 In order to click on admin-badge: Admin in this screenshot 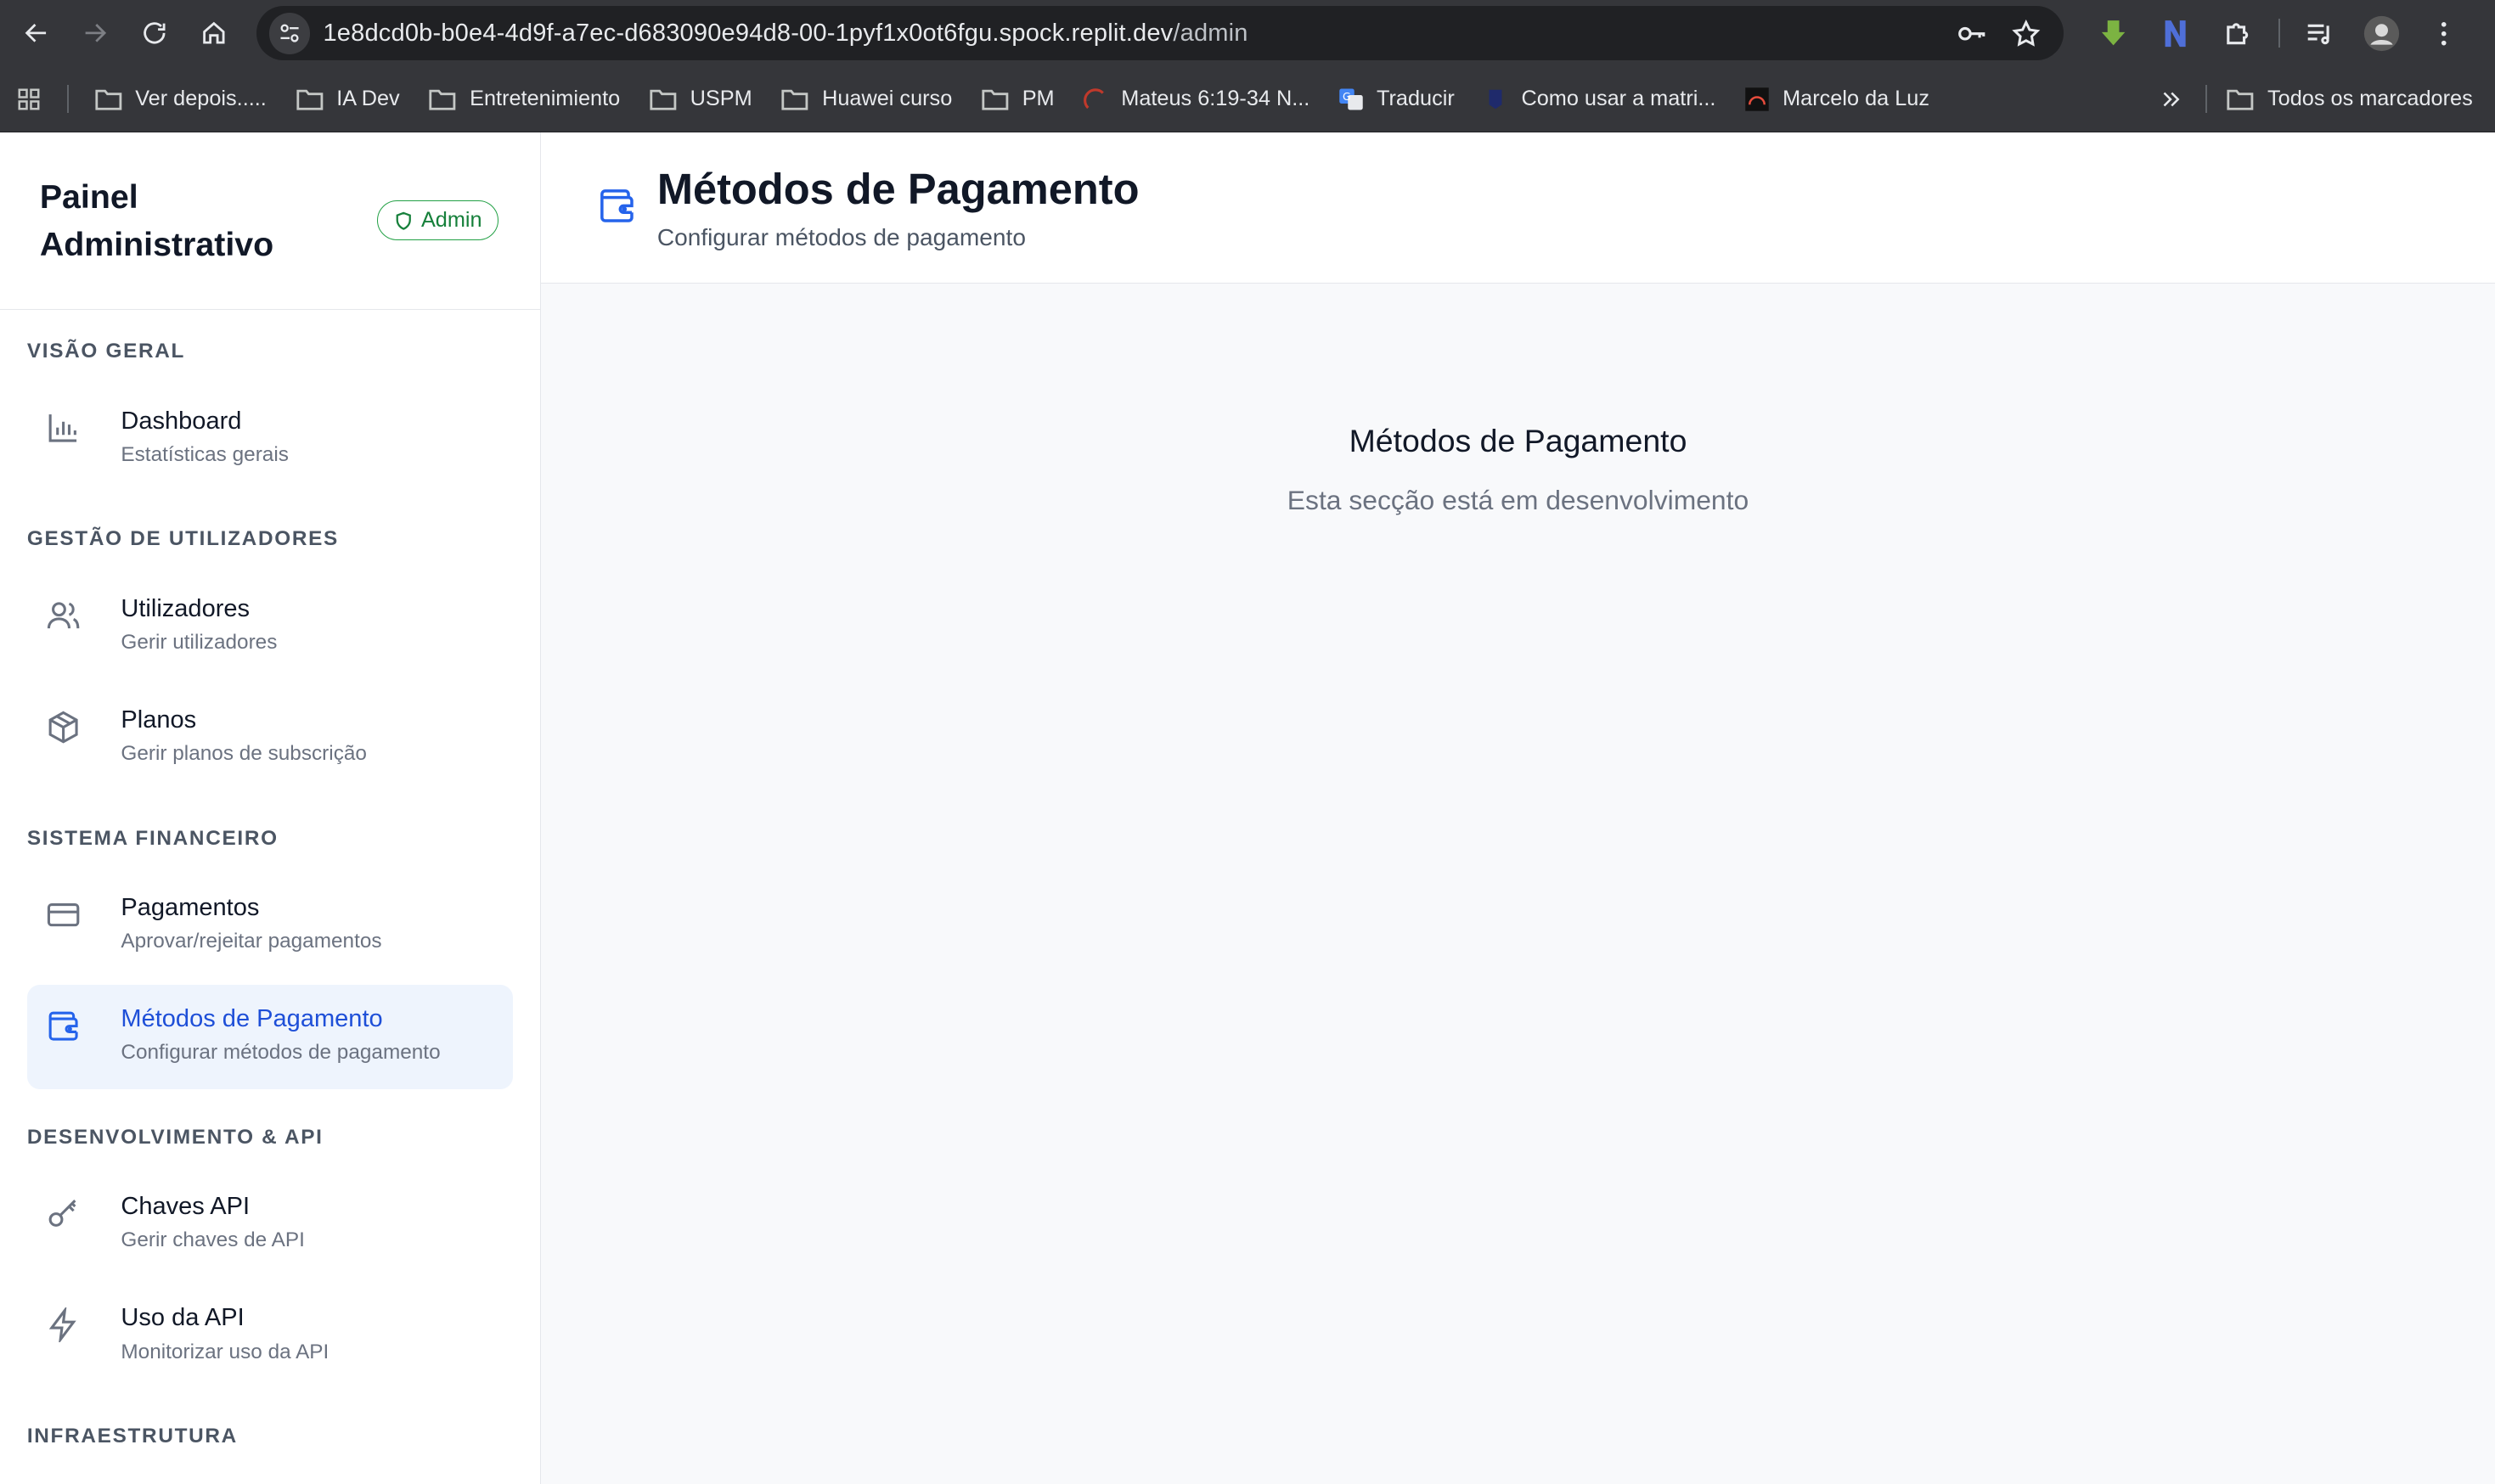, I will do `click(438, 221)`.